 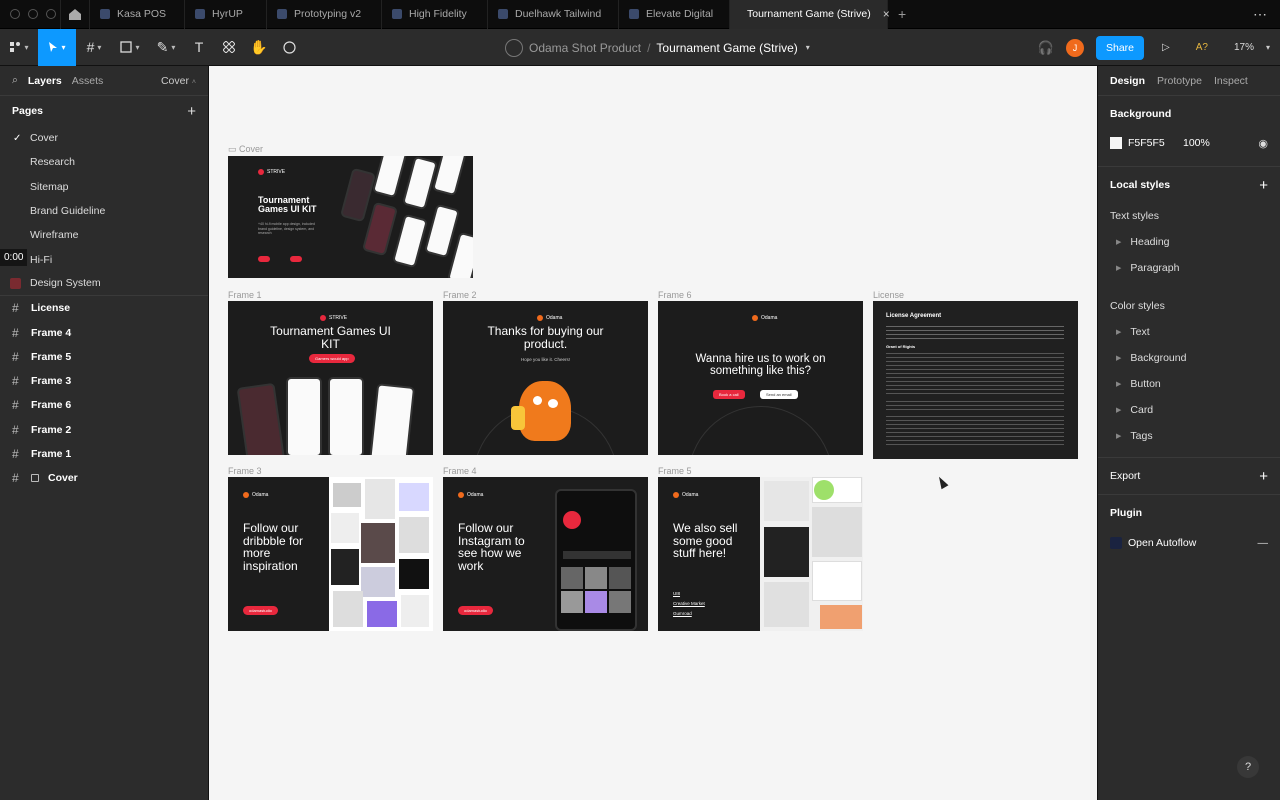 What do you see at coordinates (1231, 81) in the screenshot?
I see `tab-inspect: Inspect` at bounding box center [1231, 81].